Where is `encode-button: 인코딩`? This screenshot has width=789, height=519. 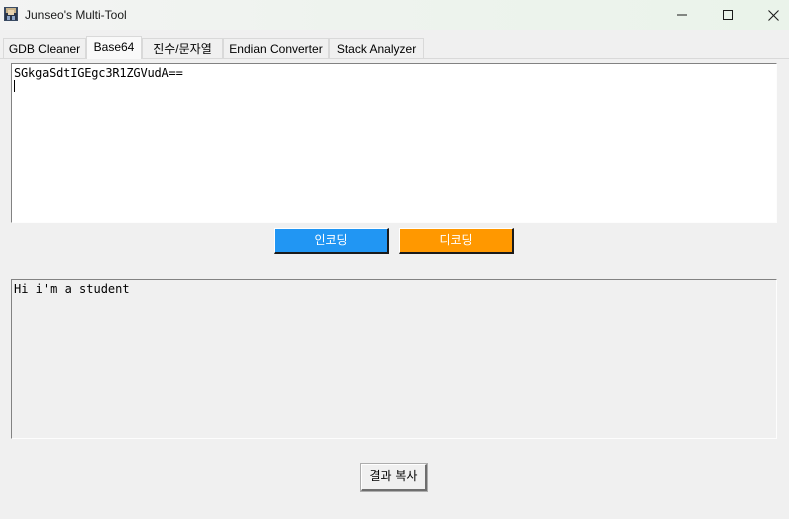
encode-button: 인코딩 is located at coordinates (331, 241).